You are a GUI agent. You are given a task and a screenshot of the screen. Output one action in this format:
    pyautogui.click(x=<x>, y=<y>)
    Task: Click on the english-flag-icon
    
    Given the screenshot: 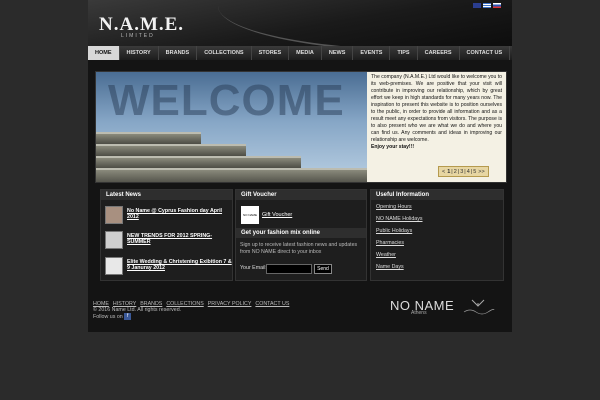 What is the action you would take?
    pyautogui.click(x=477, y=5)
    